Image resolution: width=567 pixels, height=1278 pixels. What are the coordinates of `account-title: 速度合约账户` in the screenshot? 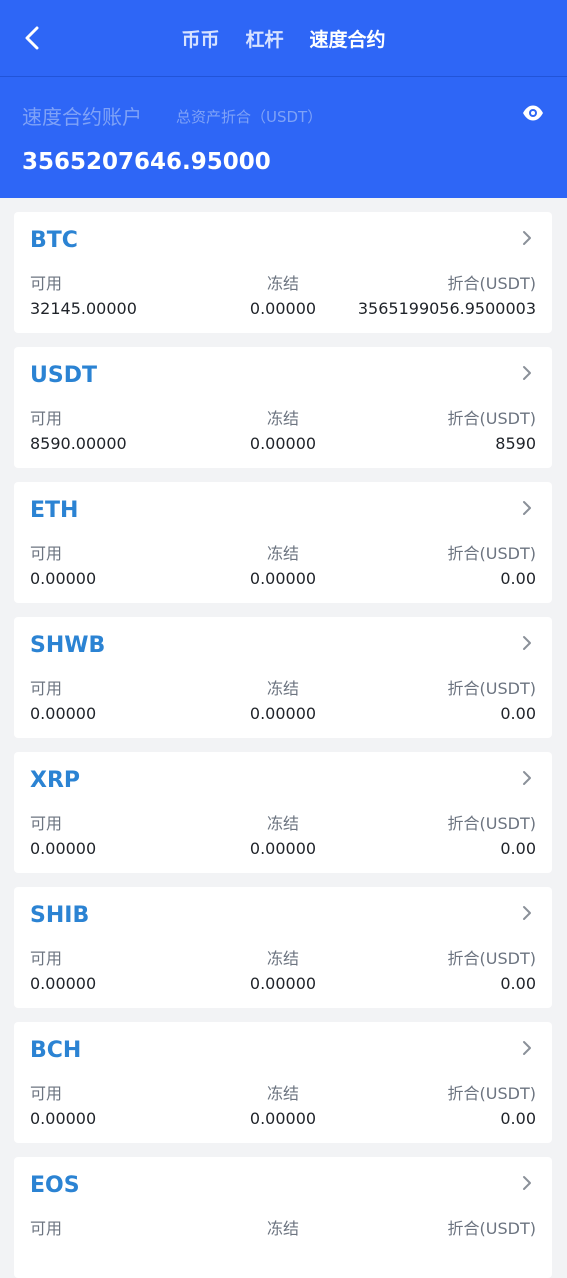 It's located at (82, 117).